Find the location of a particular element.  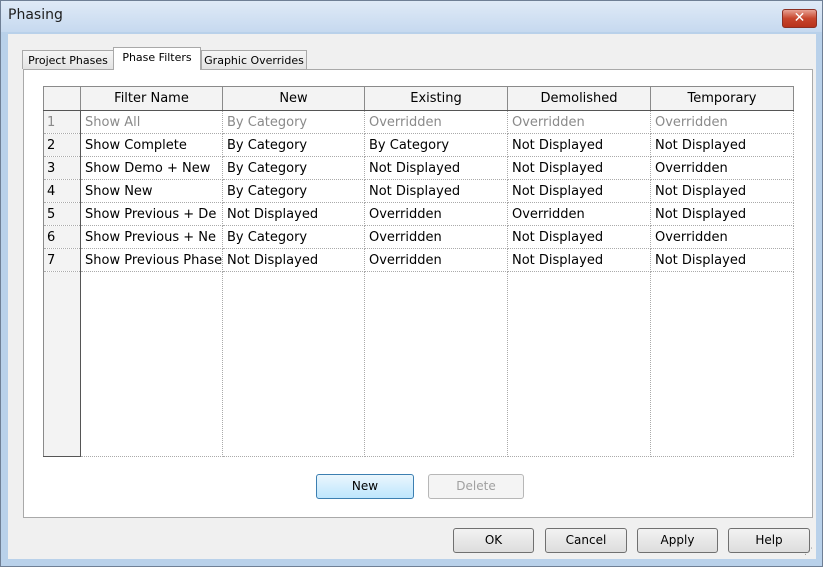

help-button: Help is located at coordinates (769, 540).